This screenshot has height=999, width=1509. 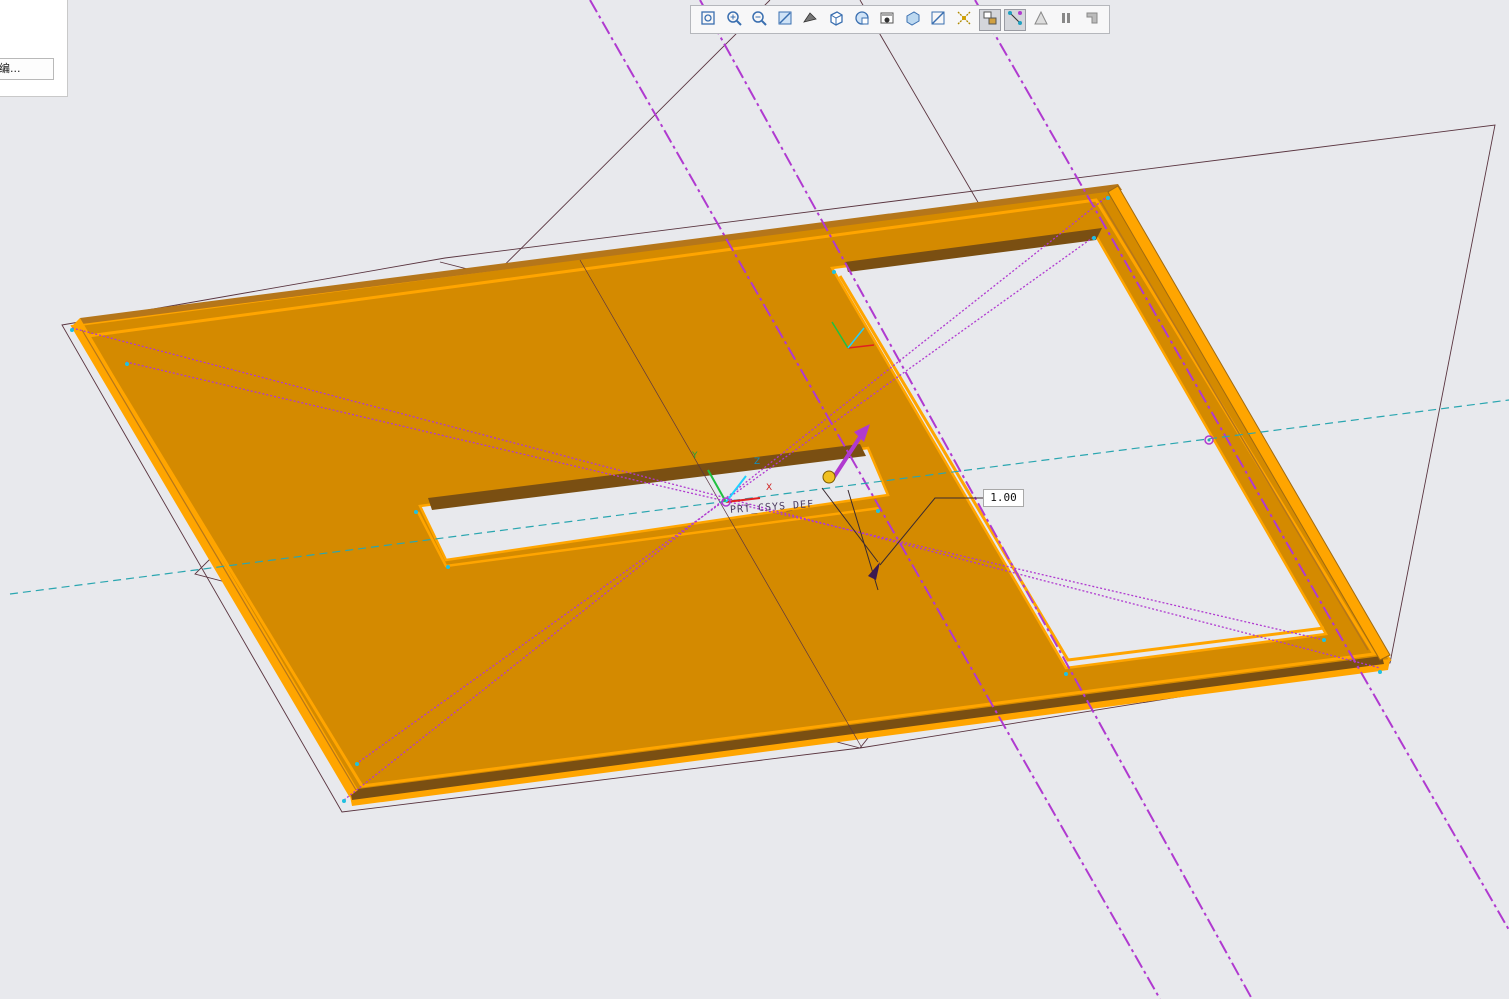 I want to click on saved-orientations-icon, so click(x=836, y=20).